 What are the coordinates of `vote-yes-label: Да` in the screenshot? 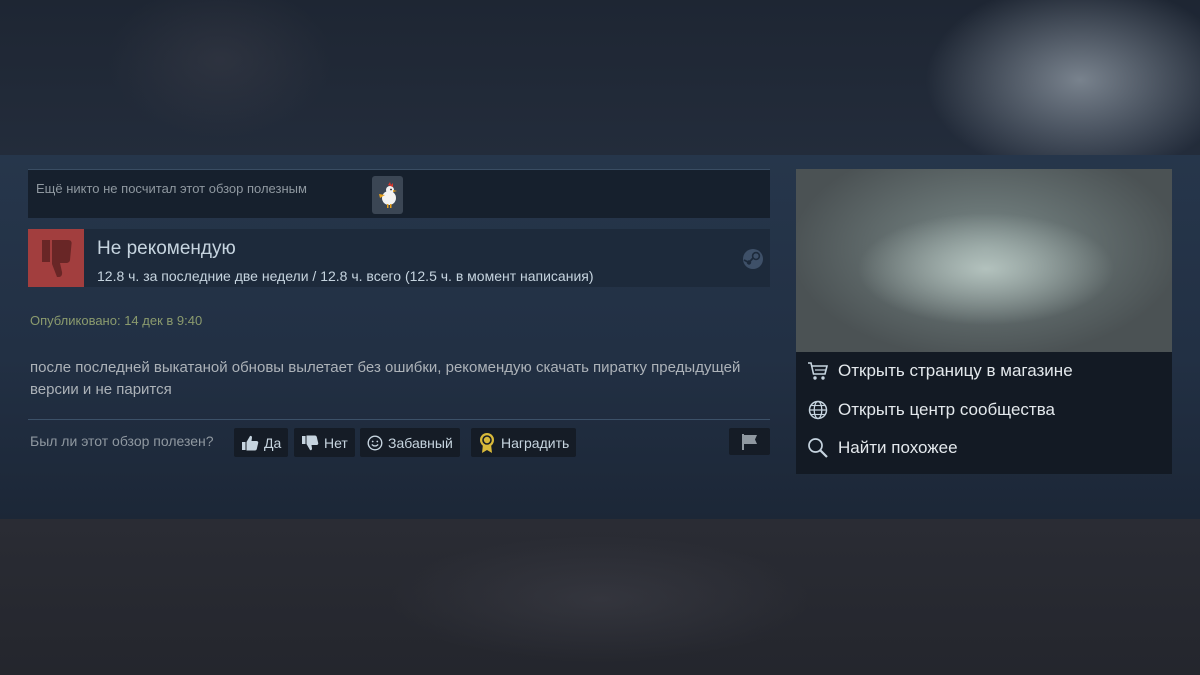 It's located at (273, 442).